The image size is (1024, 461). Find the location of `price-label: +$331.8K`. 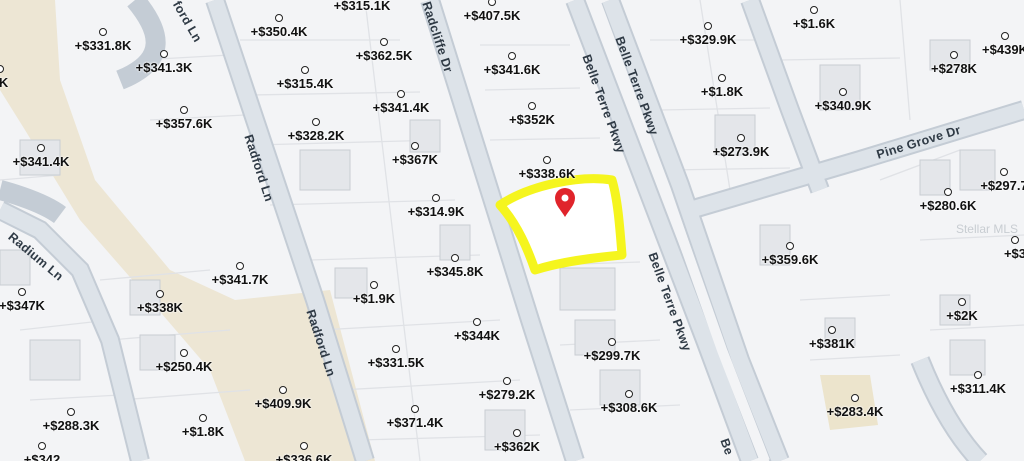

price-label: +$331.8K is located at coordinates (103, 46).